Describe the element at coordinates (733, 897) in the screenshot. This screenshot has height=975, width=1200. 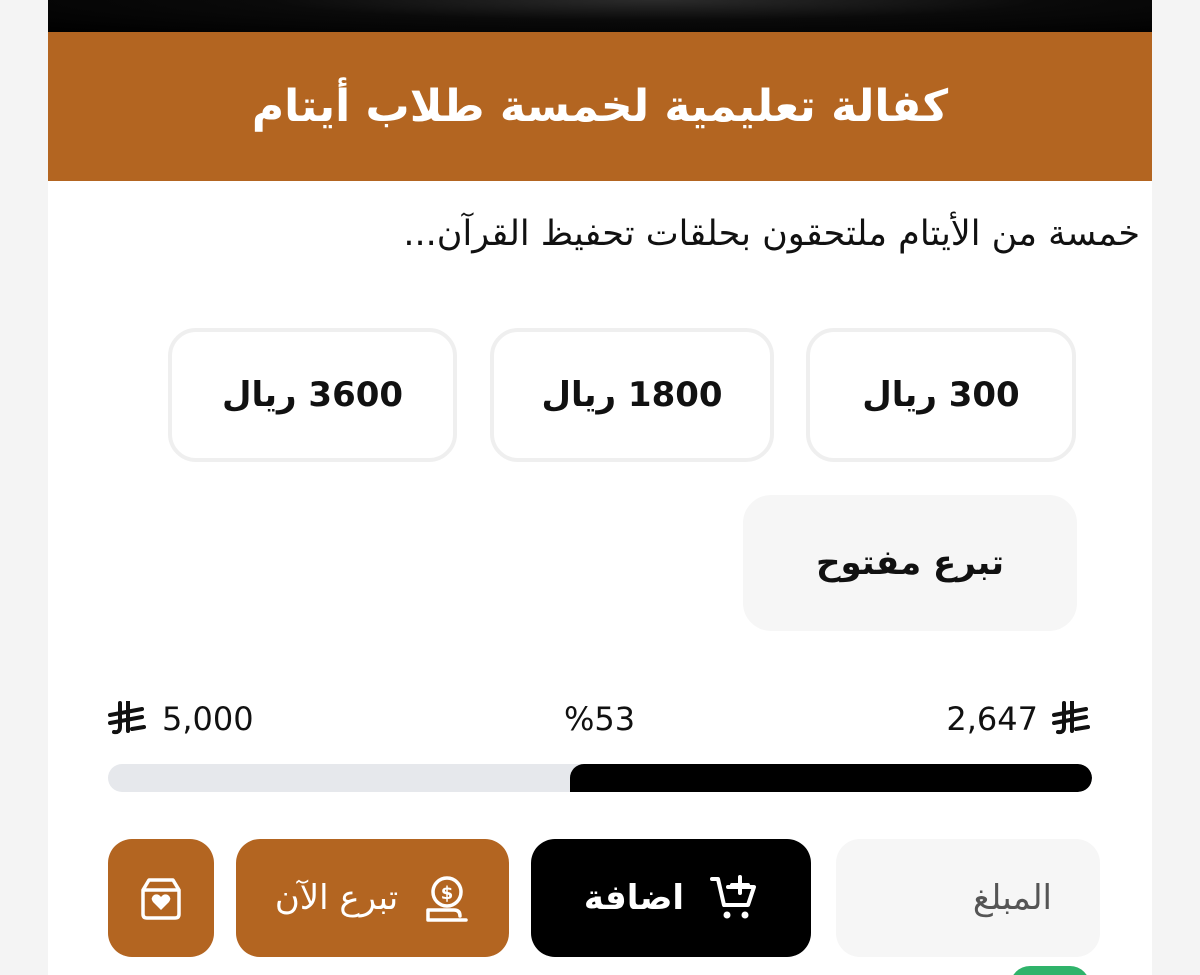
I see `cart-plus-icon` at that location.